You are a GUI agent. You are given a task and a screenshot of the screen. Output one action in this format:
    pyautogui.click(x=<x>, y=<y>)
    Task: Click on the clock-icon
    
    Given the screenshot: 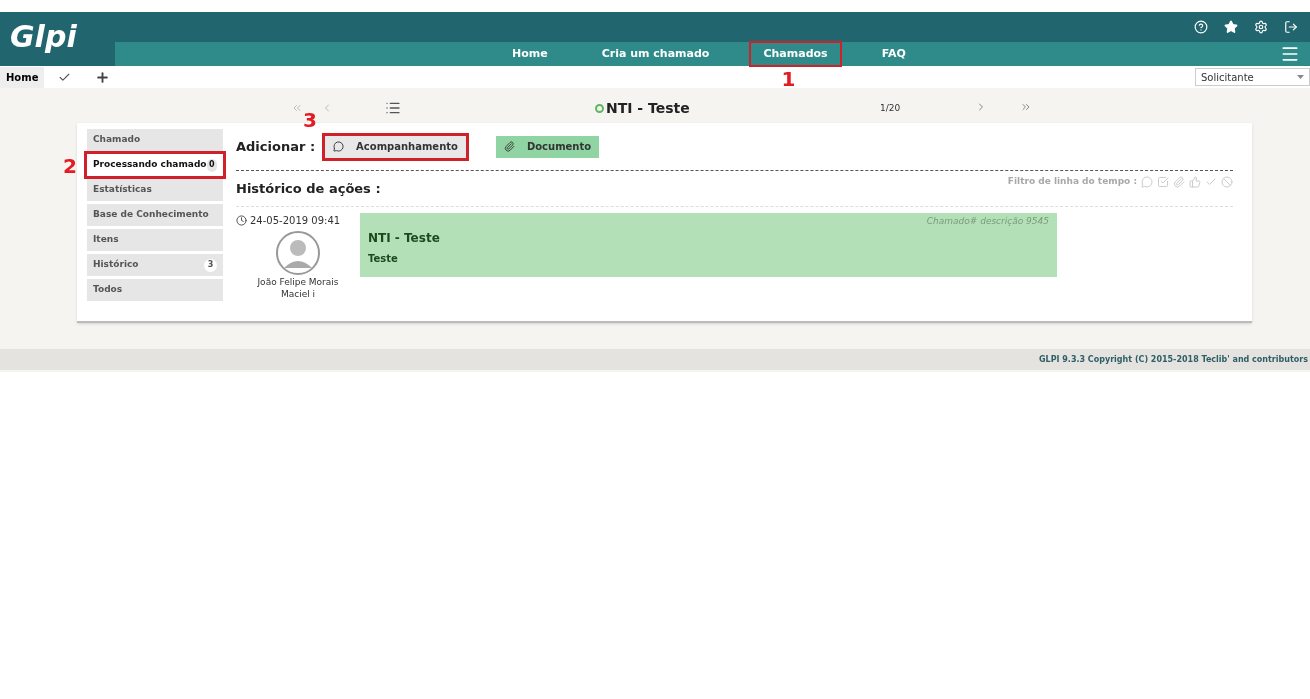 What is the action you would take?
    pyautogui.click(x=241, y=220)
    